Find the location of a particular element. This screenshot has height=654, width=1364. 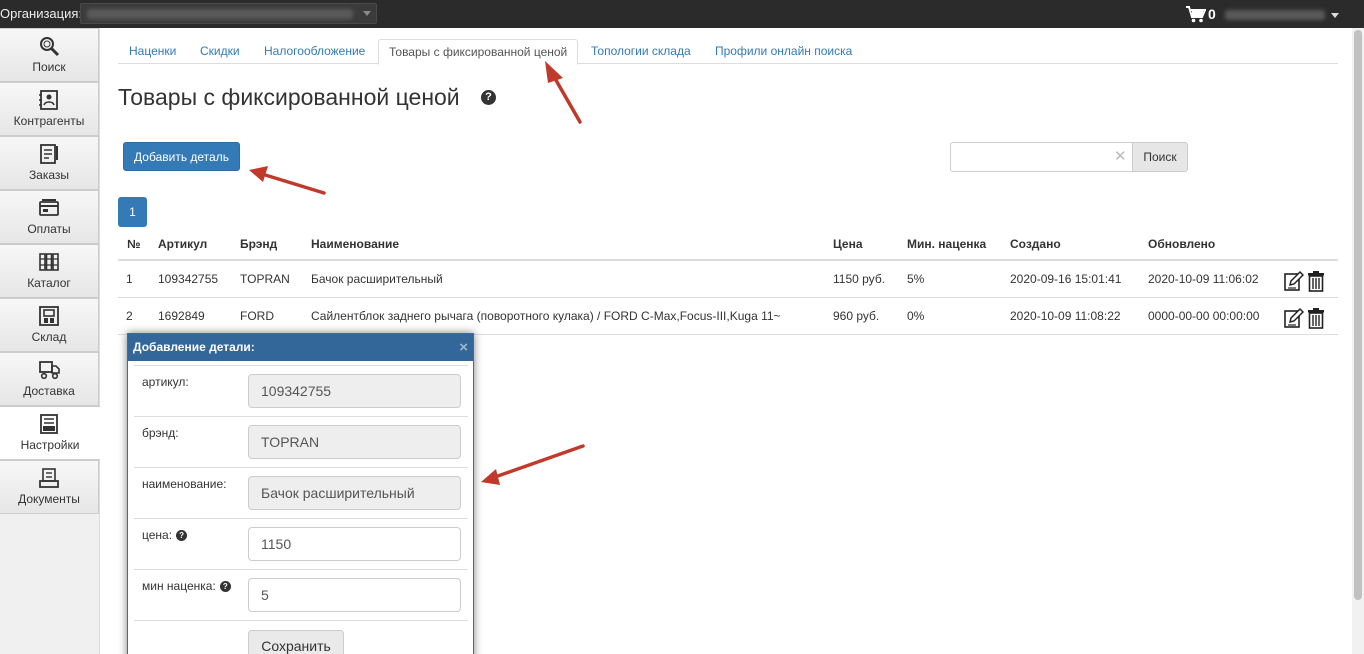

row-number: 2 is located at coordinates (129, 316).